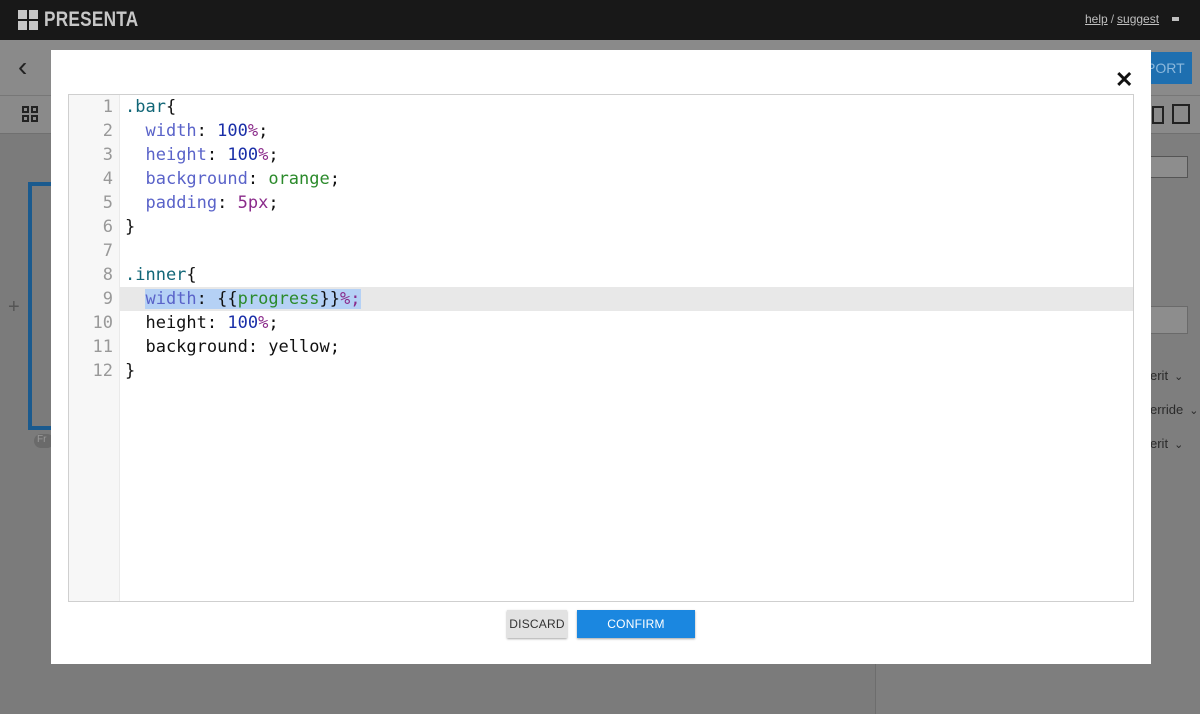 The height and width of the screenshot is (714, 1200). What do you see at coordinates (107, 131) in the screenshot?
I see `line-number: 2` at bounding box center [107, 131].